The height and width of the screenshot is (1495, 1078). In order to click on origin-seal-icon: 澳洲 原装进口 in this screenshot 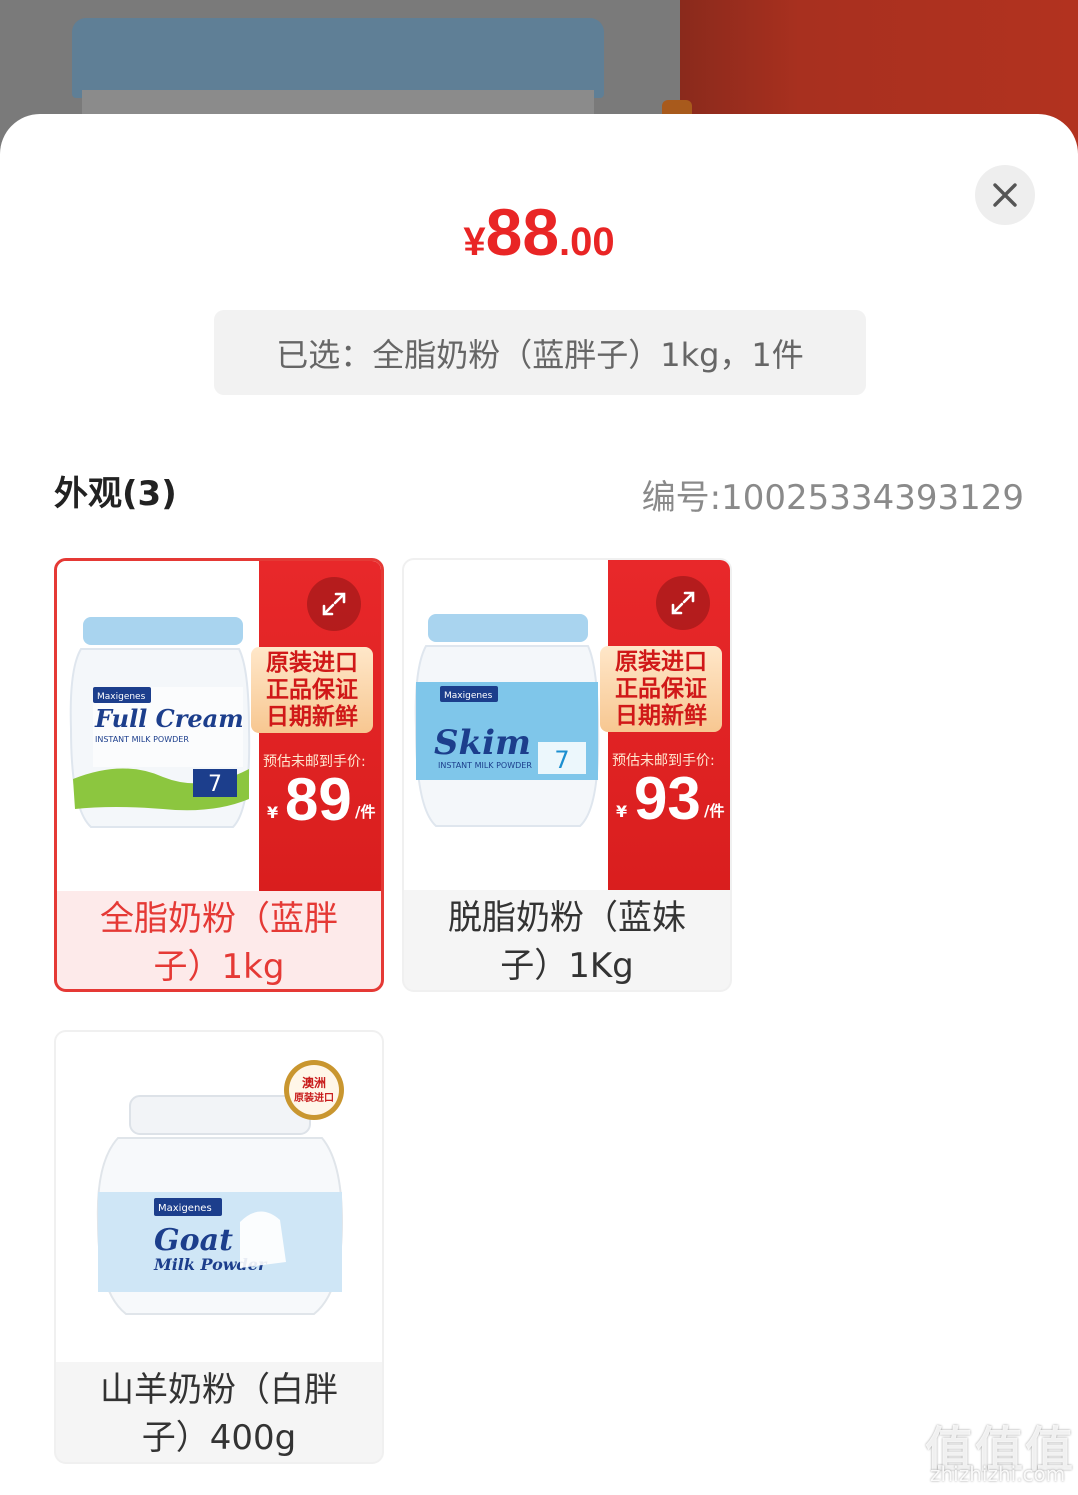, I will do `click(314, 1090)`.